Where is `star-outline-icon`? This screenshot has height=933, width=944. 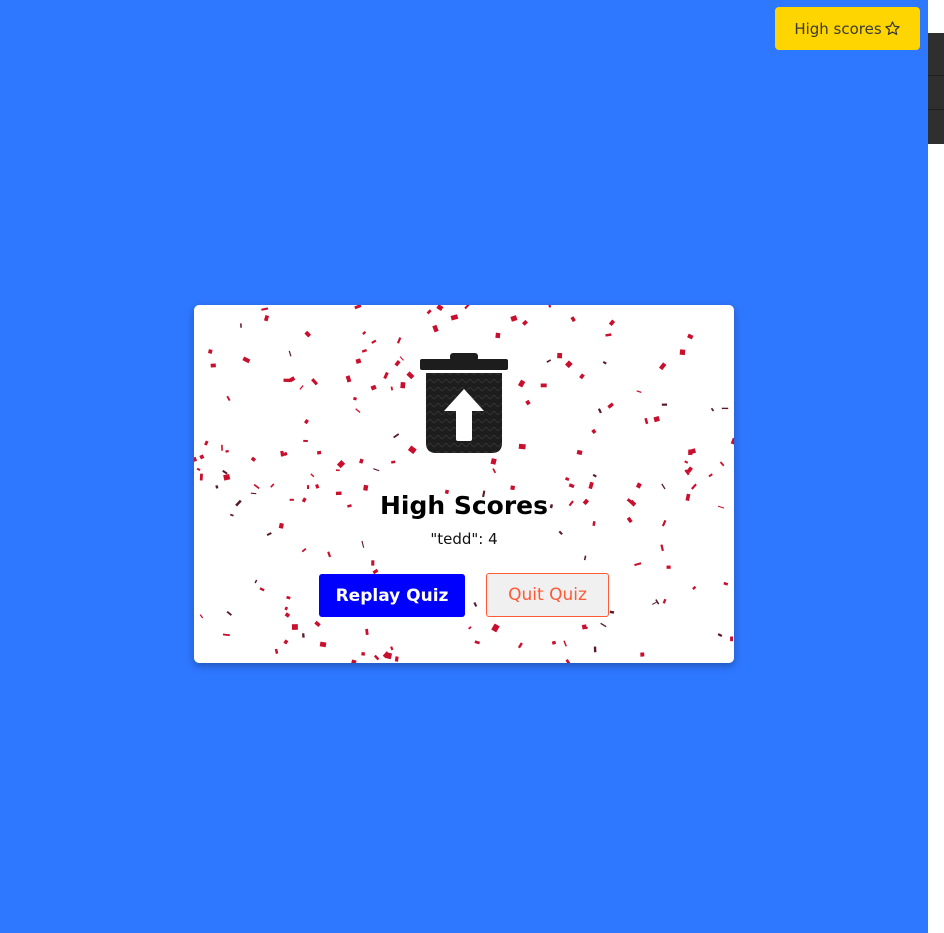
star-outline-icon is located at coordinates (892, 28).